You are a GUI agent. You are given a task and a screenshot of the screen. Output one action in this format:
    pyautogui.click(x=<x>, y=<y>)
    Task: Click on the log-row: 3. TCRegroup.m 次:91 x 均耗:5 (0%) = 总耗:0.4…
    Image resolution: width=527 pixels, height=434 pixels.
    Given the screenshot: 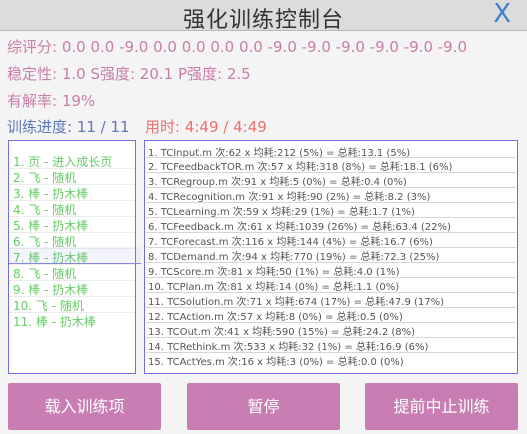 What is the action you would take?
    pyautogui.click(x=277, y=182)
    